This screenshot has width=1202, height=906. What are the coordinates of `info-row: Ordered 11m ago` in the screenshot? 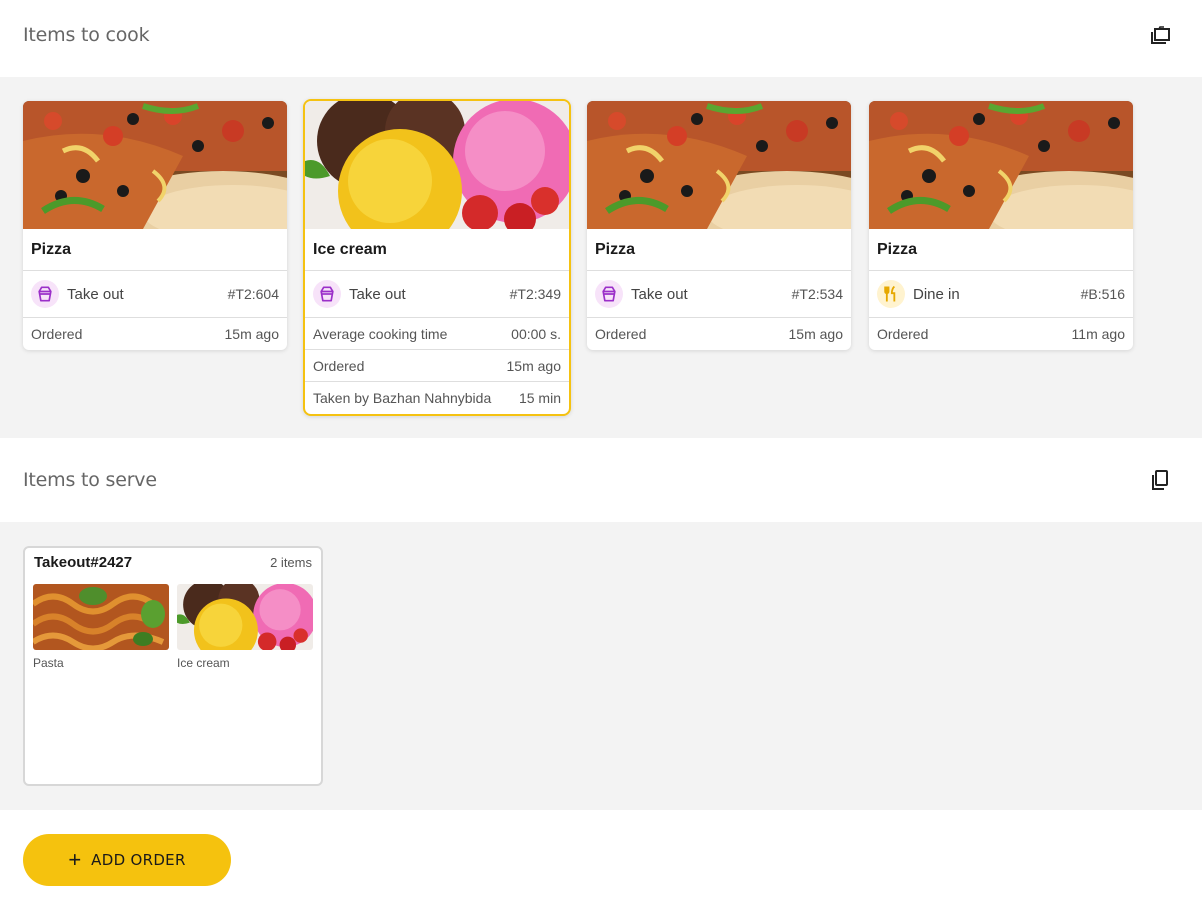 It's located at (1001, 334).